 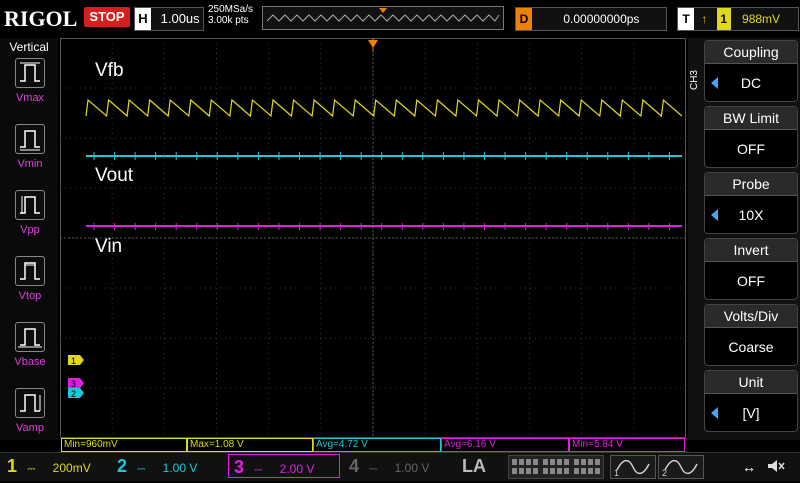 What do you see at coordinates (114, 175) in the screenshot?
I see `trace-label-vout: Vout` at bounding box center [114, 175].